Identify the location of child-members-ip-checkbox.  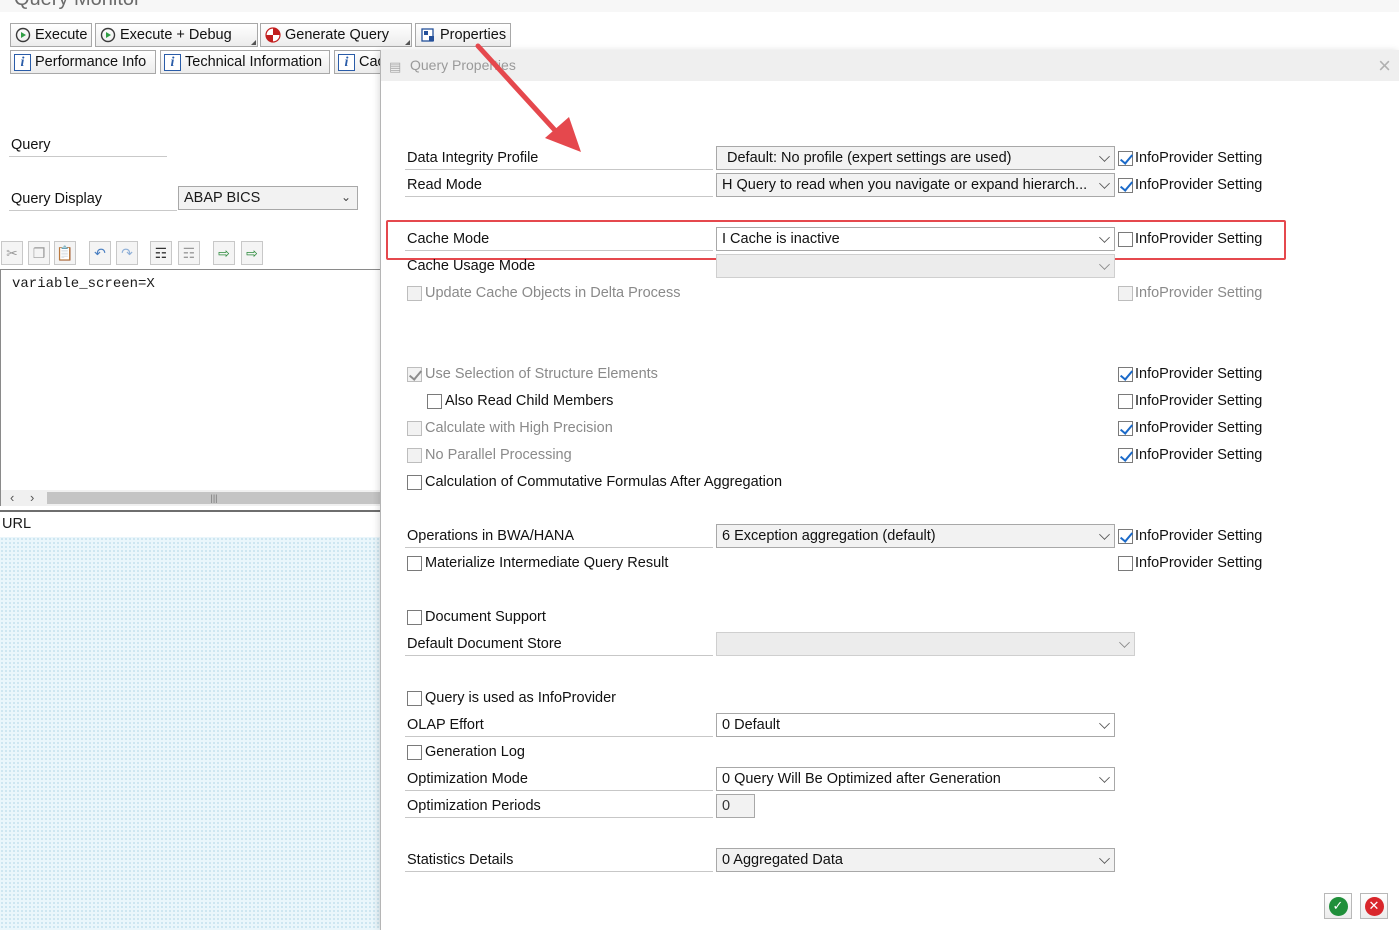
(1125, 401).